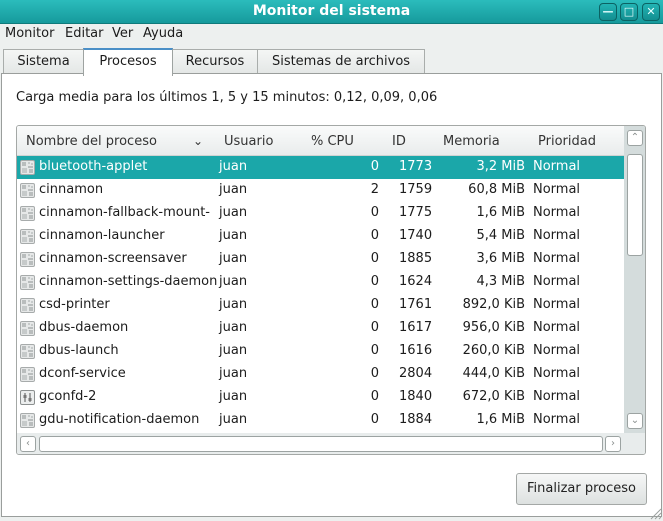  Describe the element at coordinates (399, 141) in the screenshot. I see `column-header-id: ID` at that location.